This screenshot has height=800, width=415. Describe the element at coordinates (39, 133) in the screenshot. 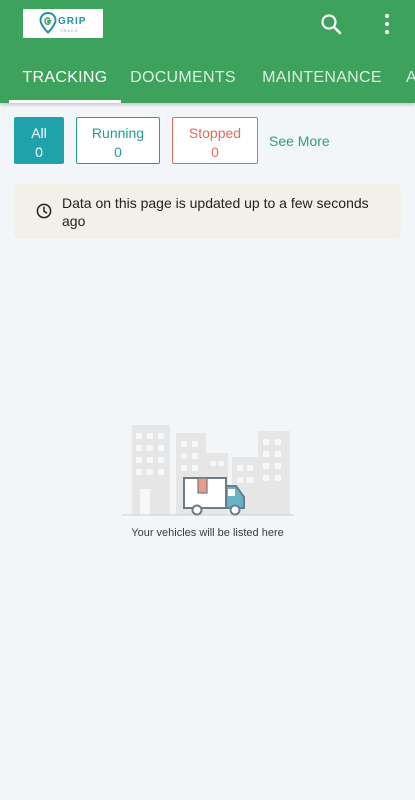

I see `filter-all-label: All` at that location.